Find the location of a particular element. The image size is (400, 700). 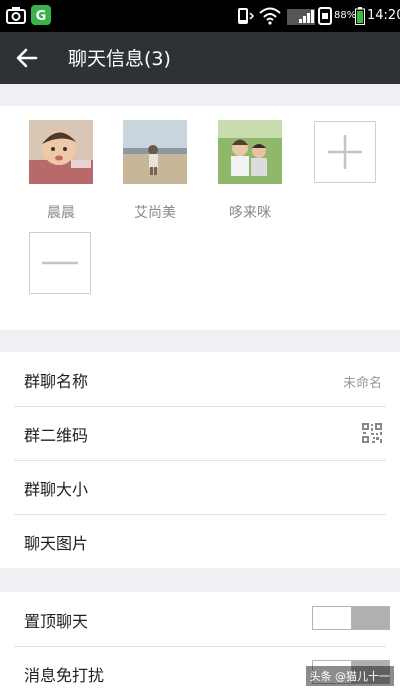

plus-icon is located at coordinates (345, 152).